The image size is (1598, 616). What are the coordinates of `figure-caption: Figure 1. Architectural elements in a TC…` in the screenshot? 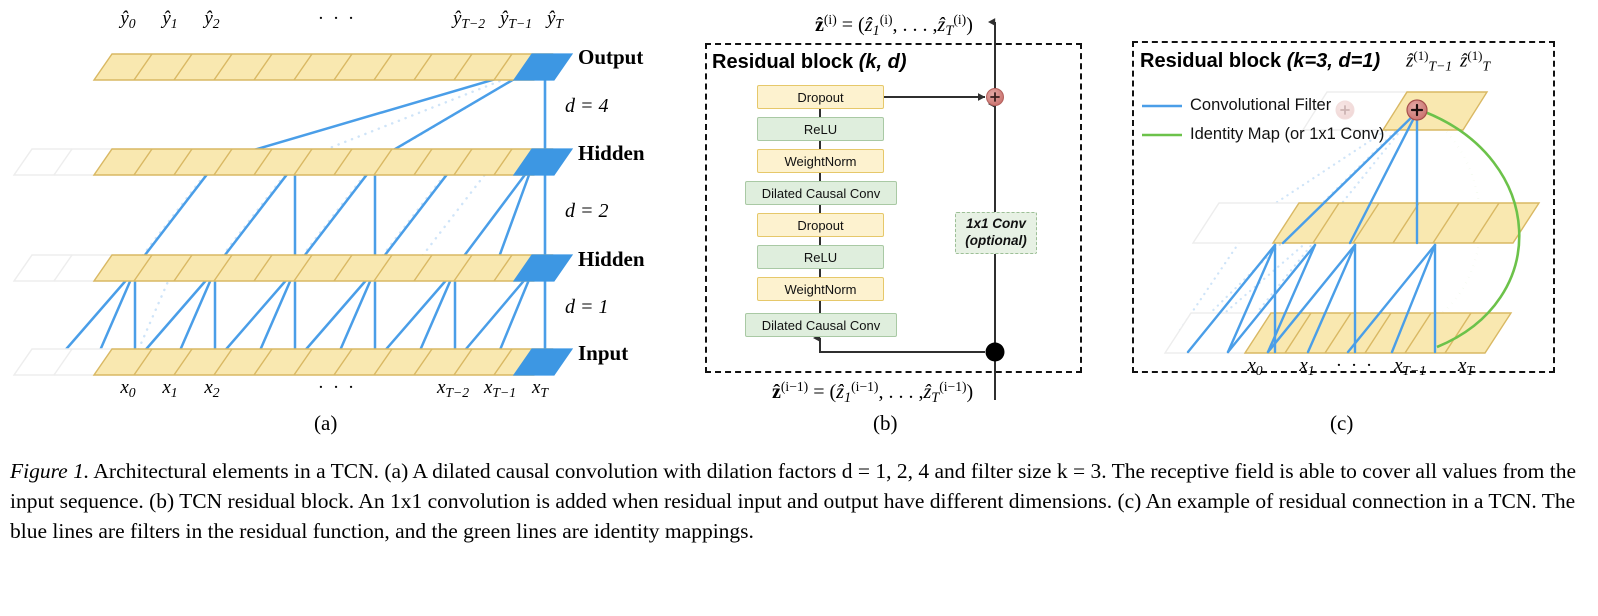 It's located at (800, 501).